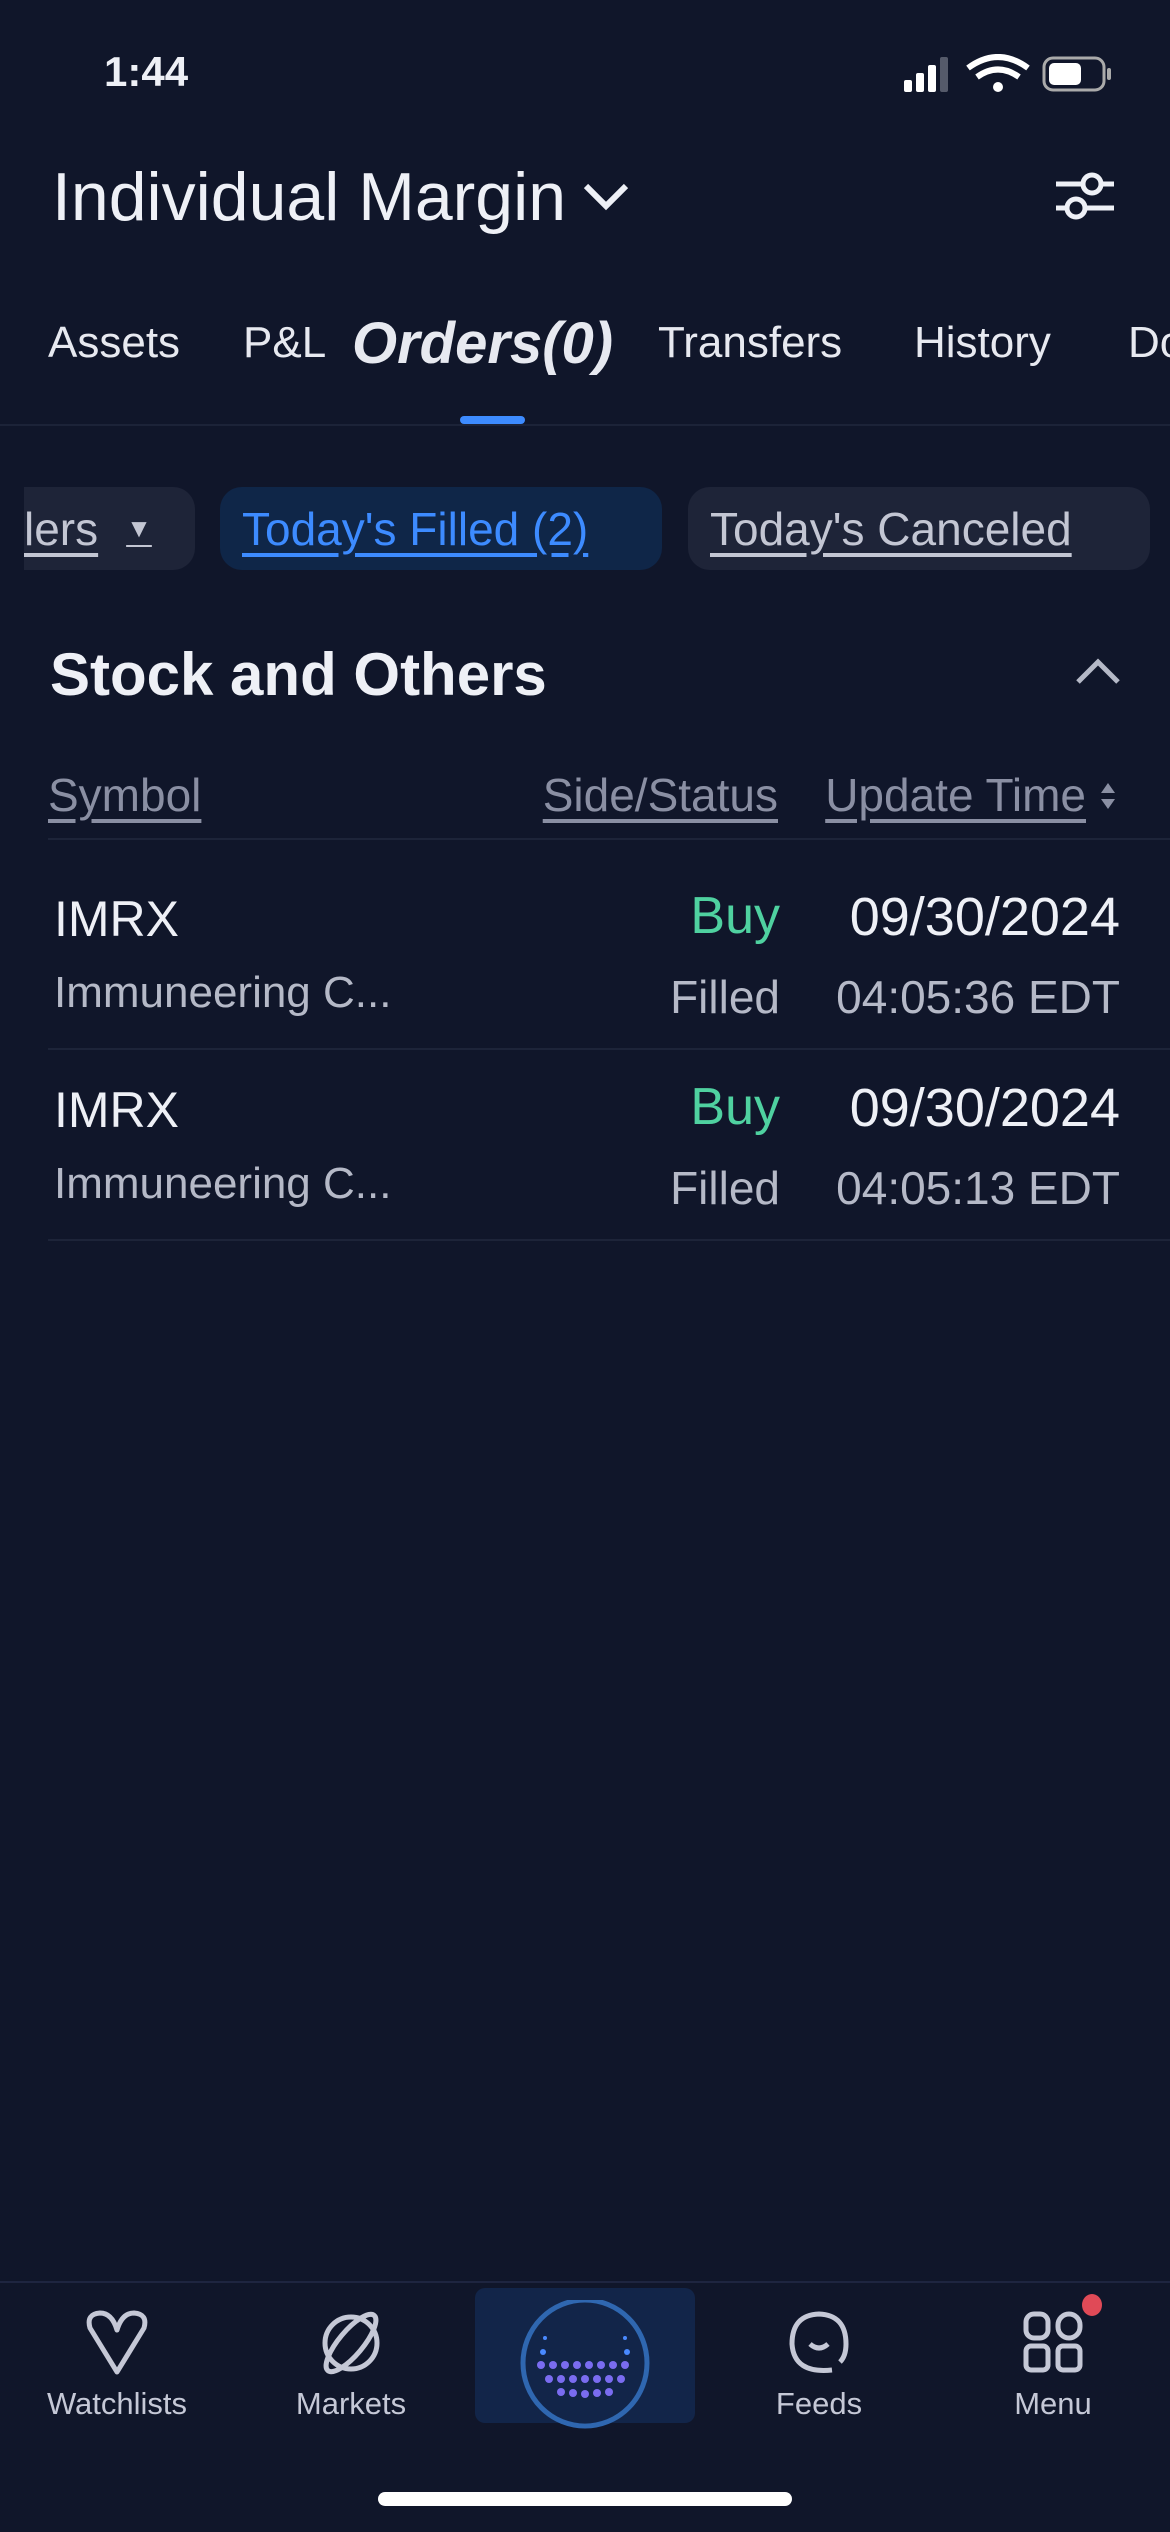 The width and height of the screenshot is (1170, 2532). I want to click on sliders-icon, so click(1085, 196).